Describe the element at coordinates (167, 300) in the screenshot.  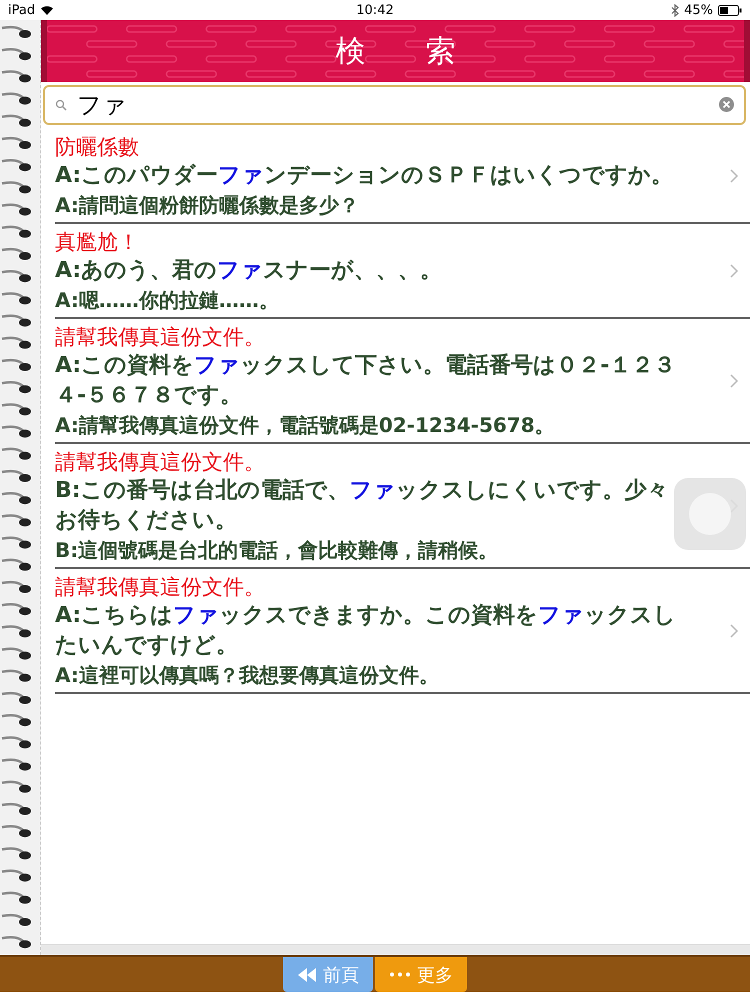
I see `chinese-sentence: A:嗯……你的拉鏈……。` at that location.